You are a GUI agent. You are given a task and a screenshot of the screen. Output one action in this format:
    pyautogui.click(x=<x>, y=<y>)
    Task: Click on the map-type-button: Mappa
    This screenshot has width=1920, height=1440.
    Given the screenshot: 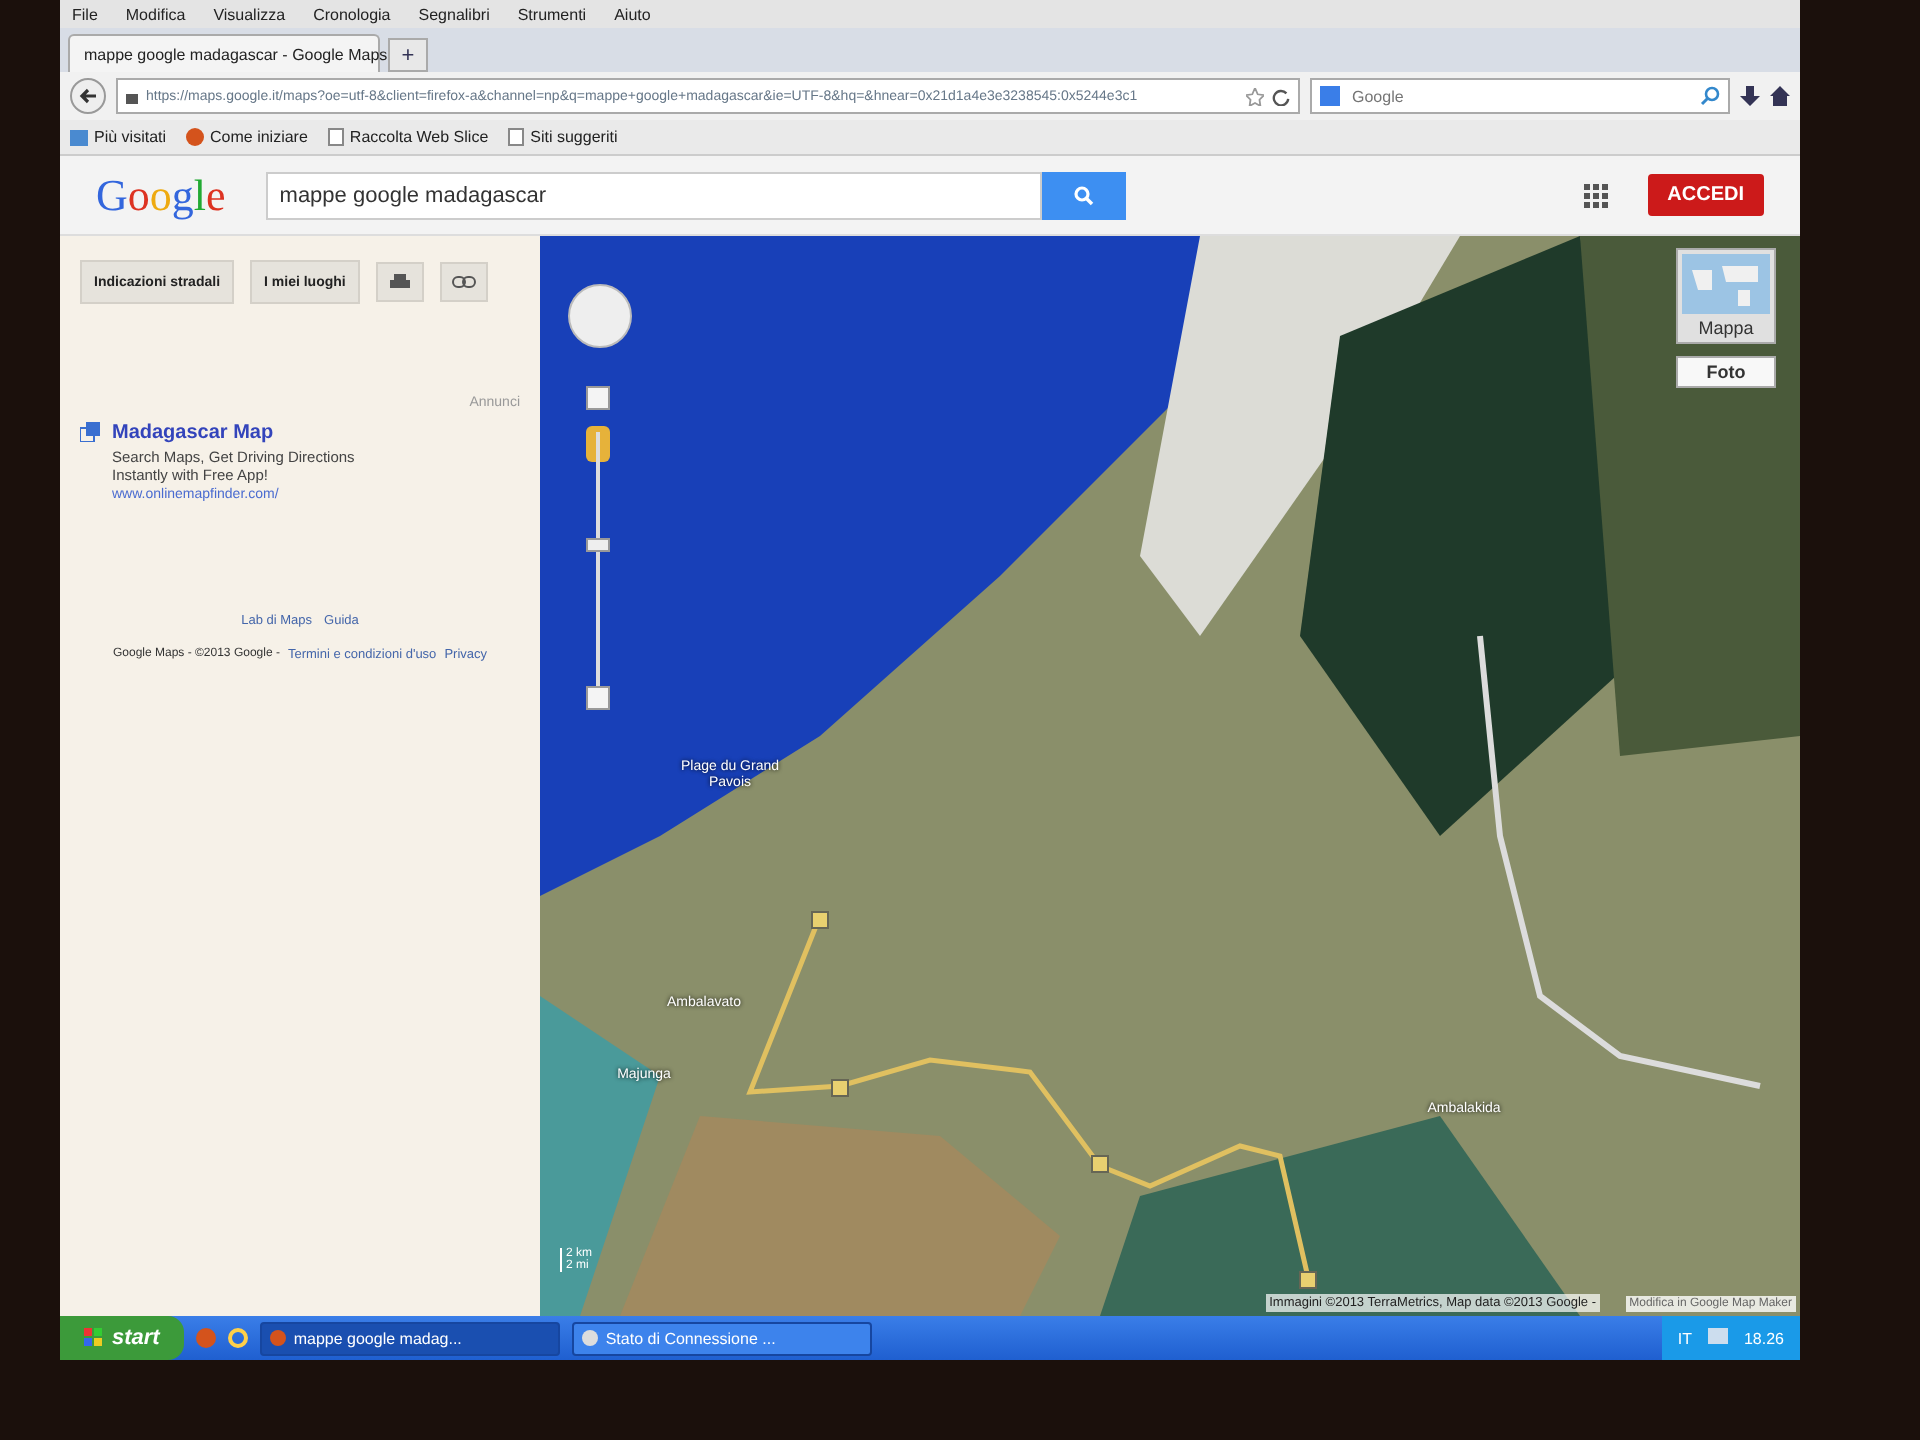 What is the action you would take?
    pyautogui.click(x=1726, y=296)
    